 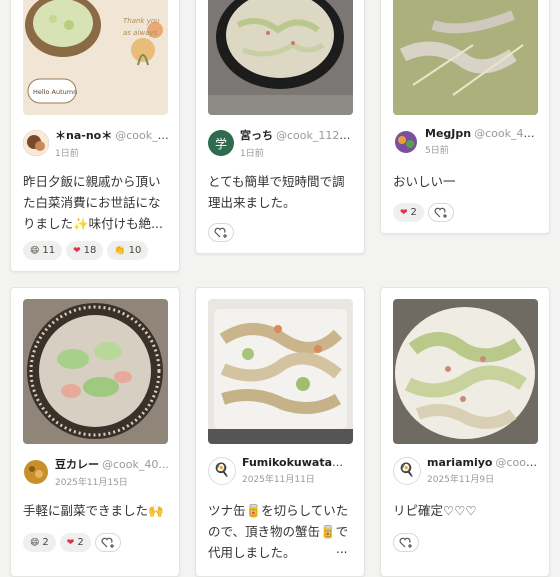 What do you see at coordinates (135, 250) in the screenshot?
I see `reaction-count: 10` at bounding box center [135, 250].